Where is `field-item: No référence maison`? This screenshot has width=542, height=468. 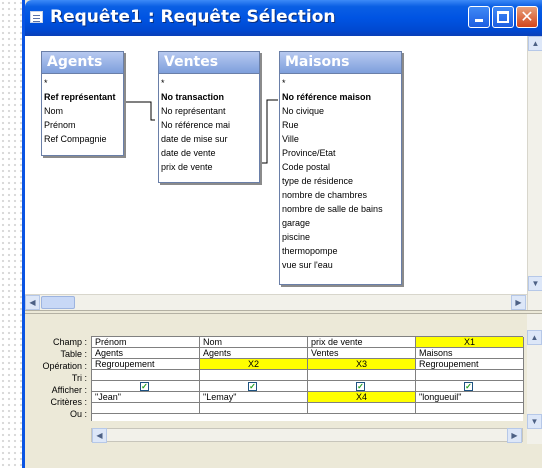 field-item: No référence maison is located at coordinates (341, 97).